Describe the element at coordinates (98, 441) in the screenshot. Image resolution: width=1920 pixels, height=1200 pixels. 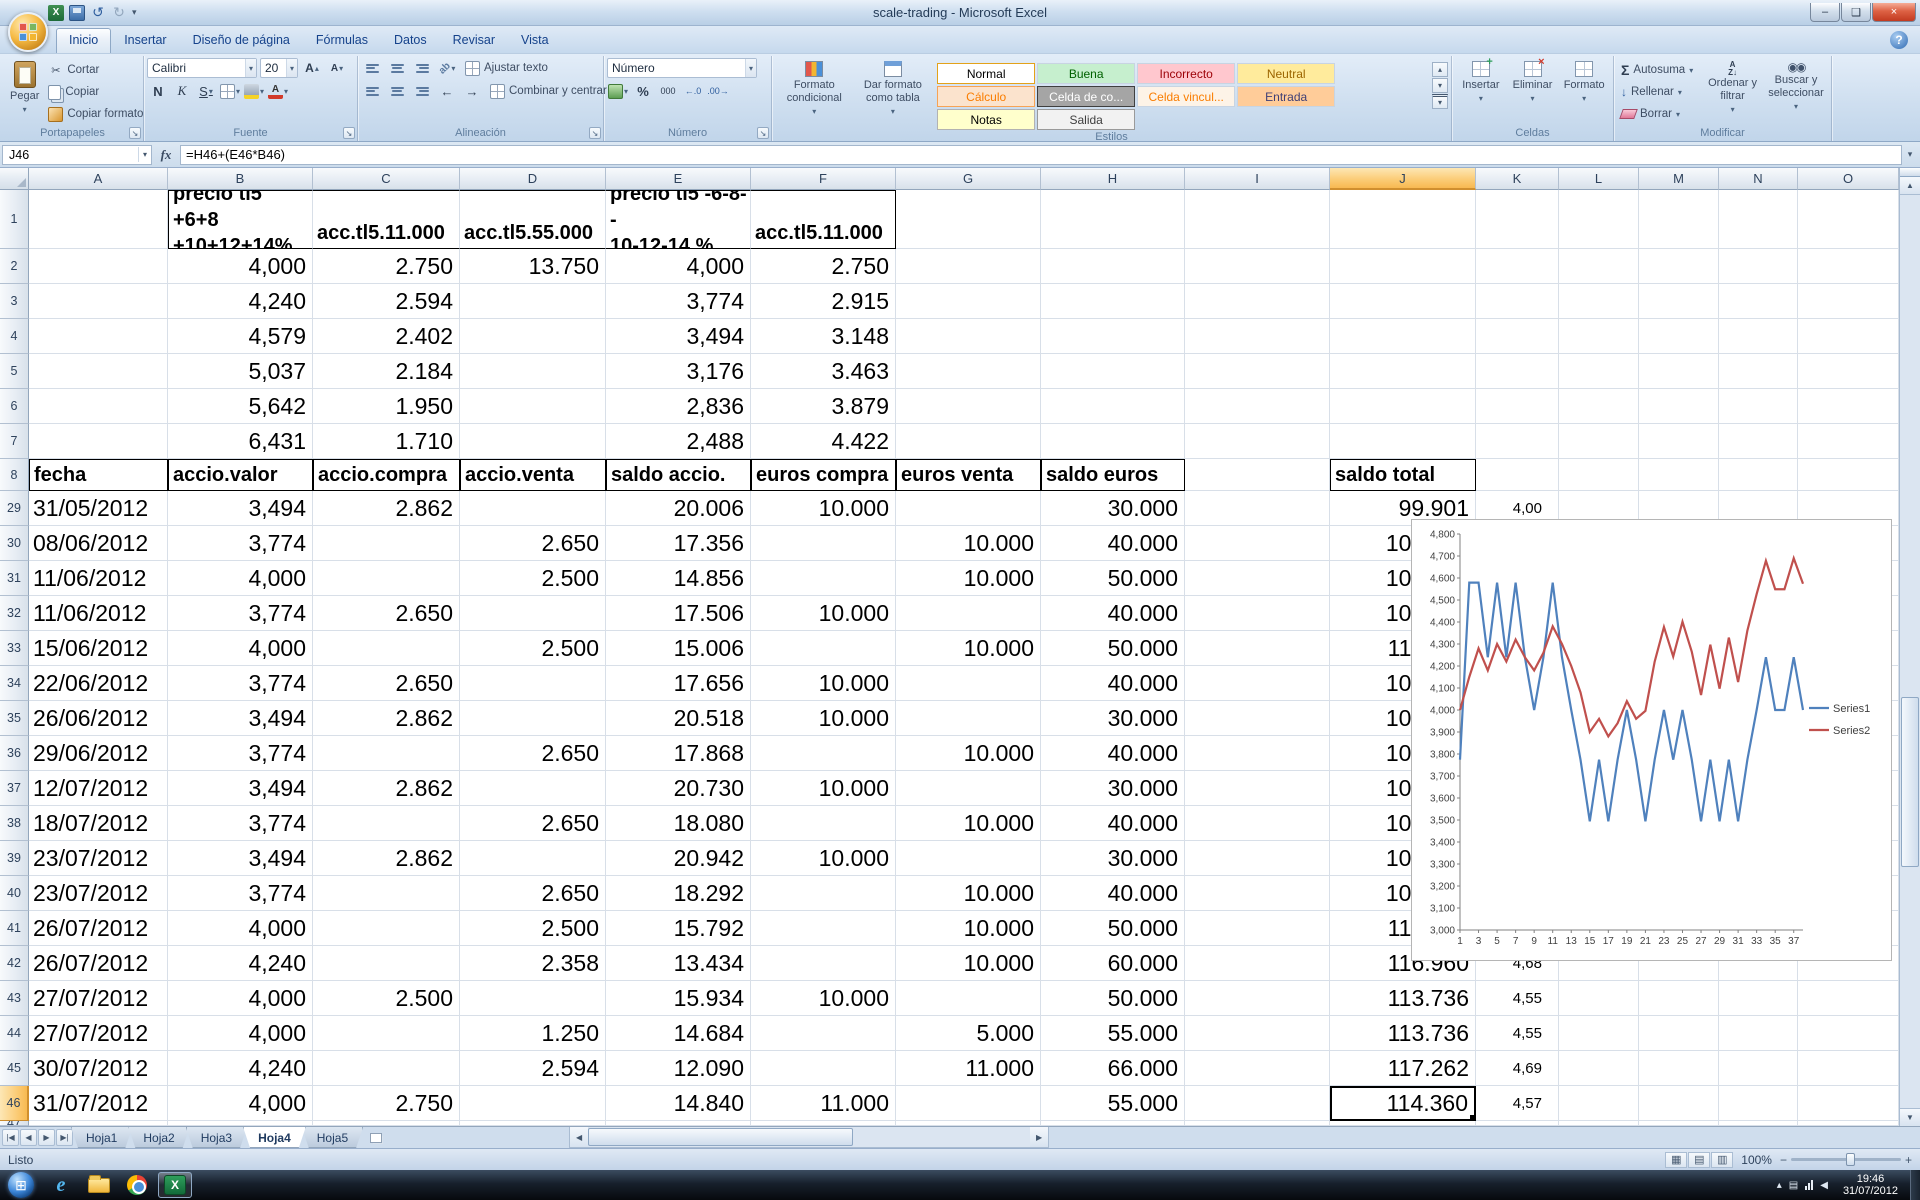
I see `cell-A7` at that location.